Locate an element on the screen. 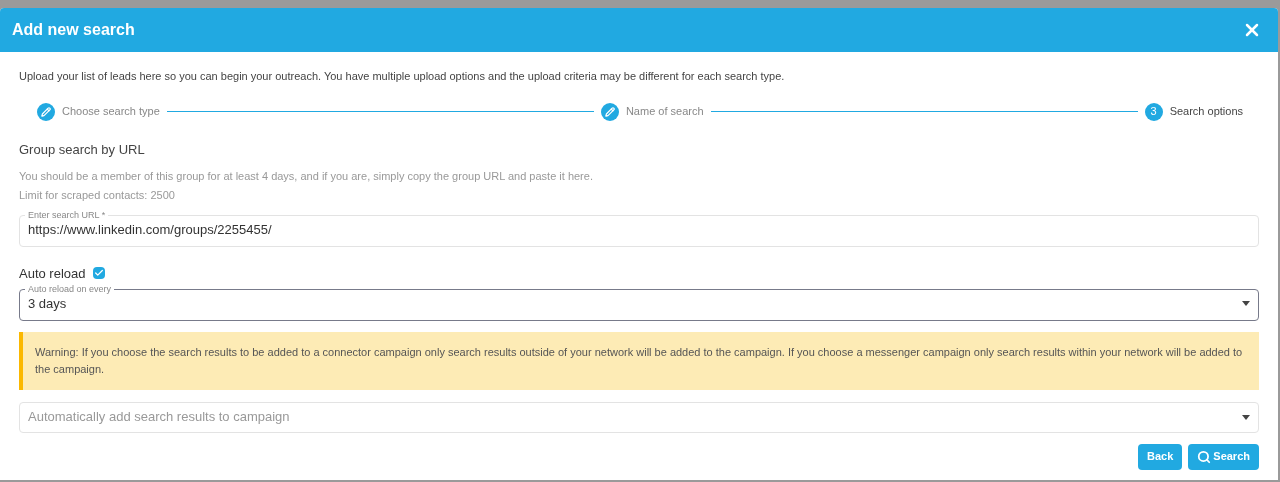 The width and height of the screenshot is (1280, 482). field-label: Enter search URL * is located at coordinates (67, 215).